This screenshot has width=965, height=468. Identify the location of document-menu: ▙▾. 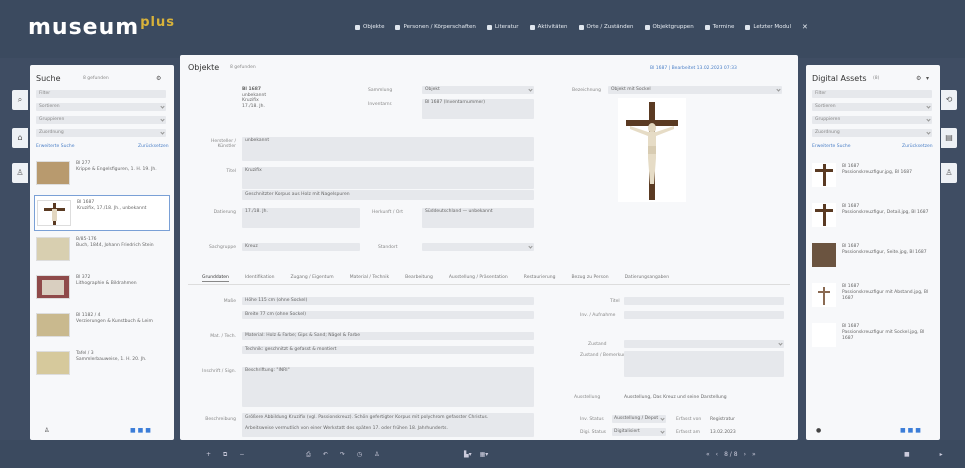
(468, 454).